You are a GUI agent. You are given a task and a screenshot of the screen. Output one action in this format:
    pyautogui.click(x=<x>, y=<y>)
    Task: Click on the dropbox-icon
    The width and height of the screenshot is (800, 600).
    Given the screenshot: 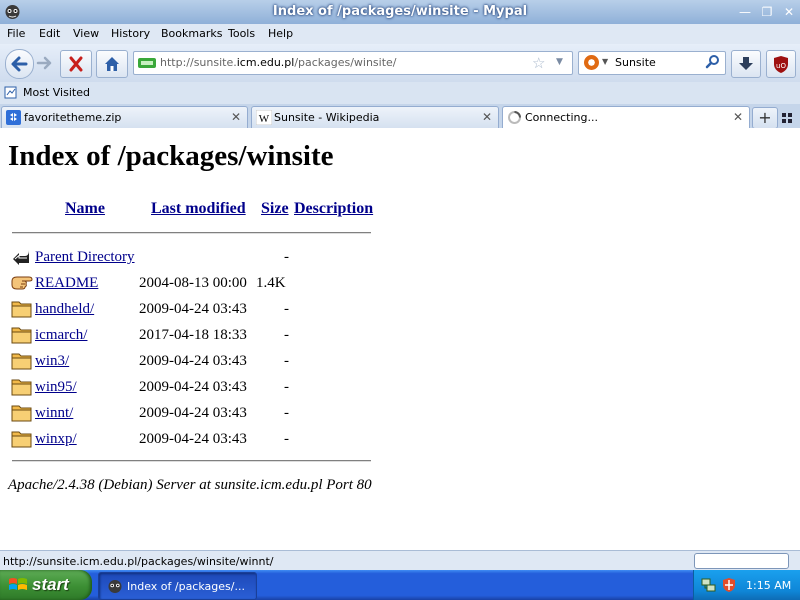 What is the action you would take?
    pyautogui.click(x=13, y=117)
    